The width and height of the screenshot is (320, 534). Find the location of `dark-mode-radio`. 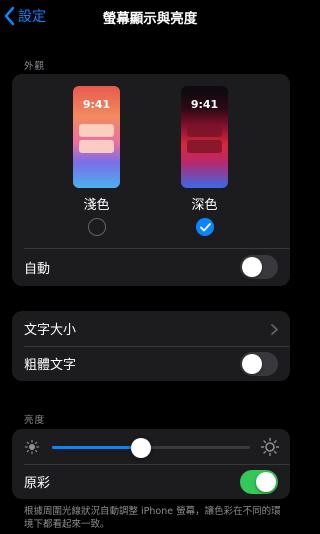

dark-mode-radio is located at coordinates (205, 227).